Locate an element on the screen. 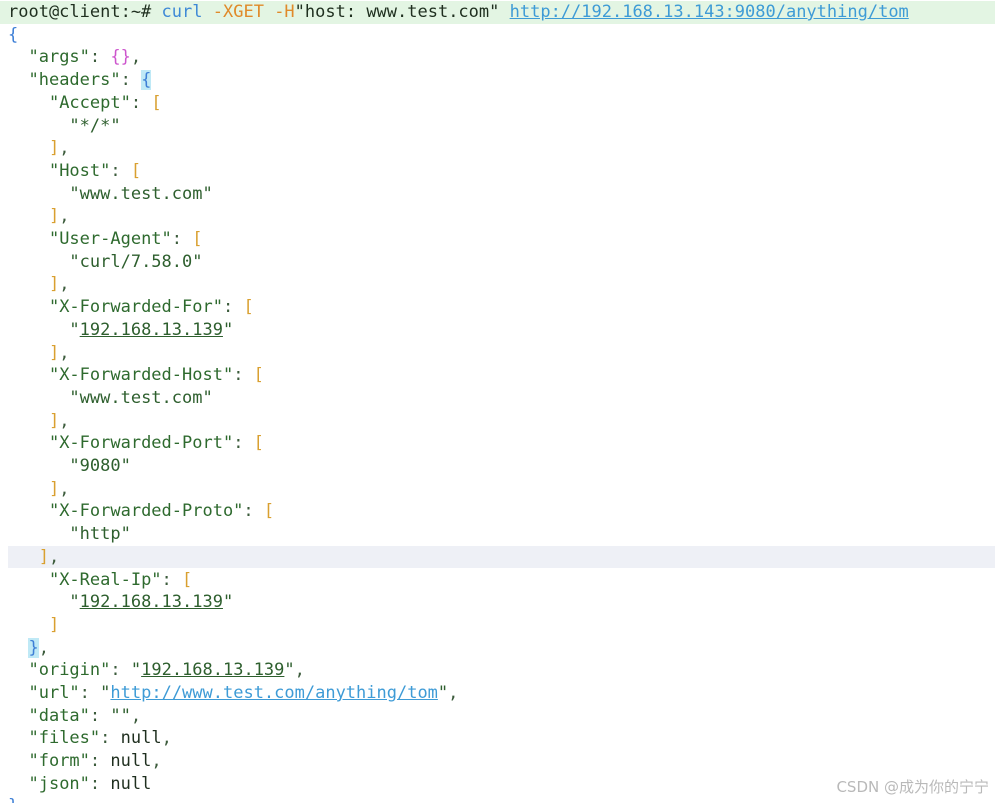 This screenshot has height=803, width=995. key-x-forwarded-host: "X-Forwarded-Host" is located at coordinates (141, 375).